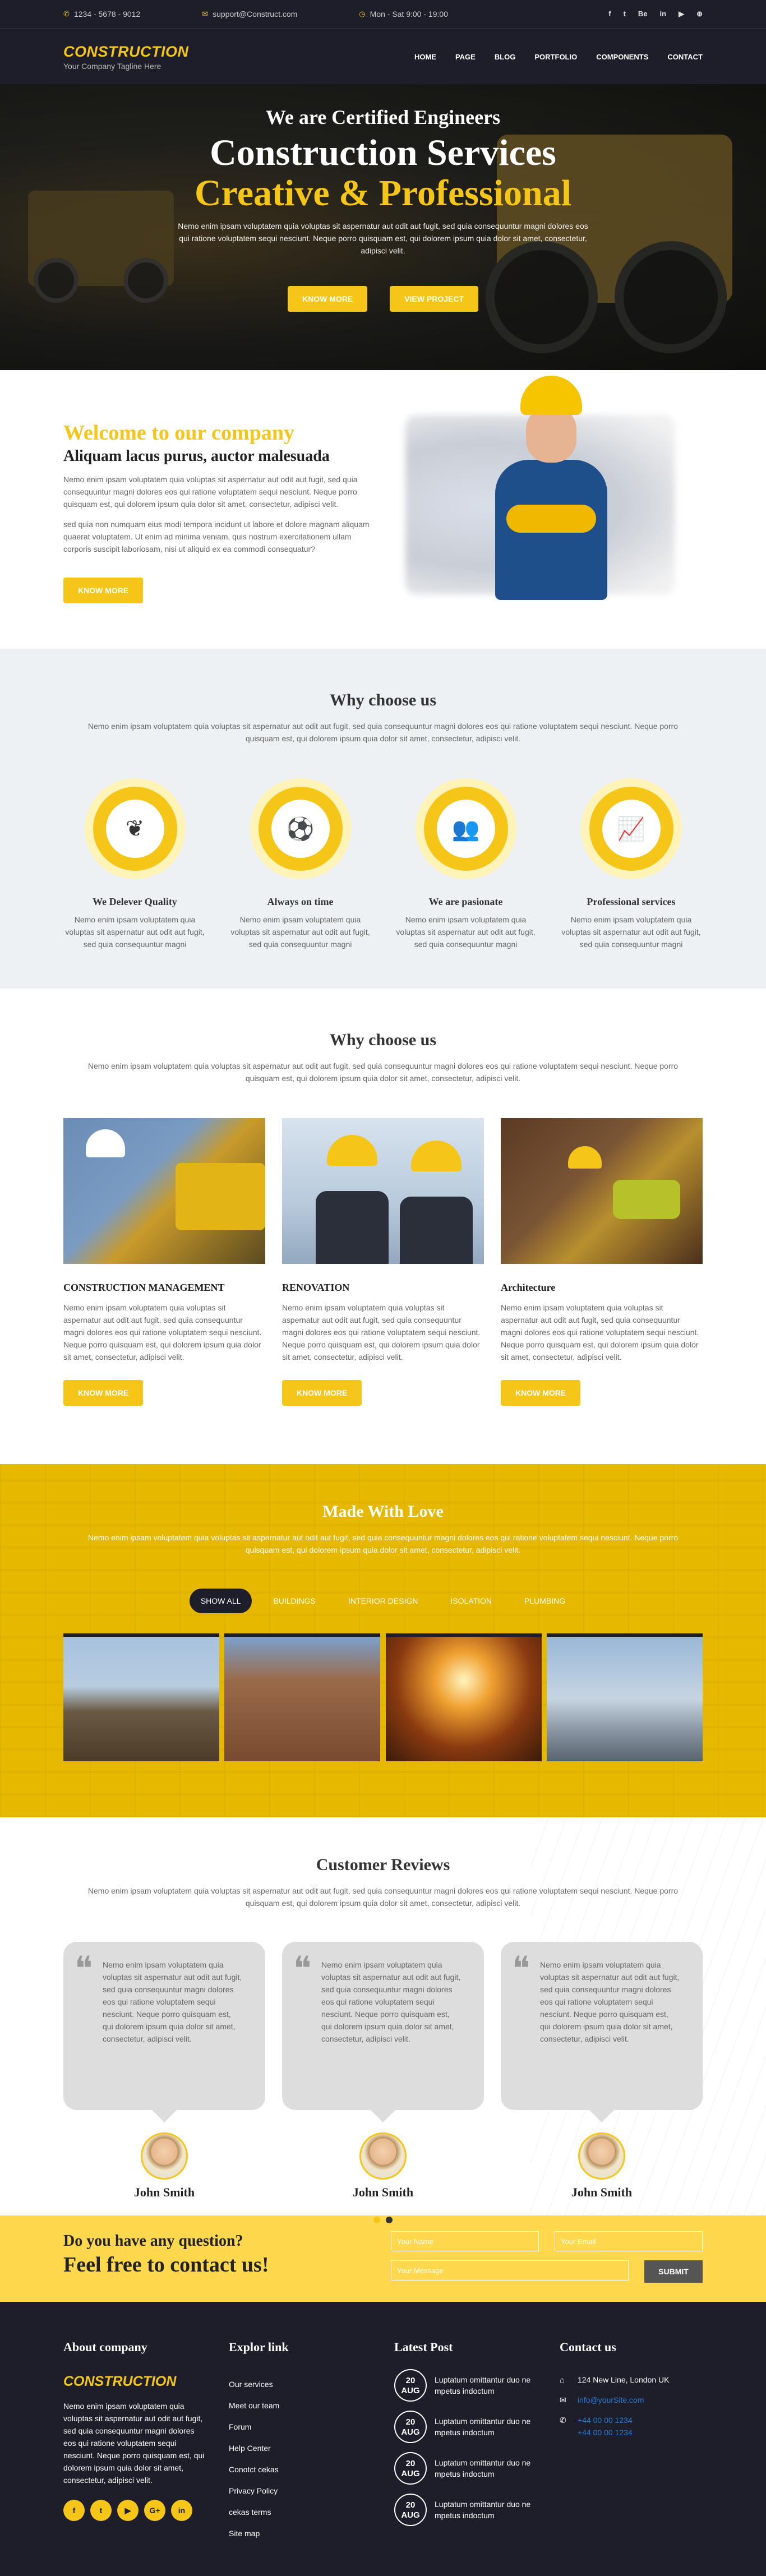 This screenshot has width=766, height=2576. What do you see at coordinates (505, 57) in the screenshot?
I see `nav-blog: BLOG` at bounding box center [505, 57].